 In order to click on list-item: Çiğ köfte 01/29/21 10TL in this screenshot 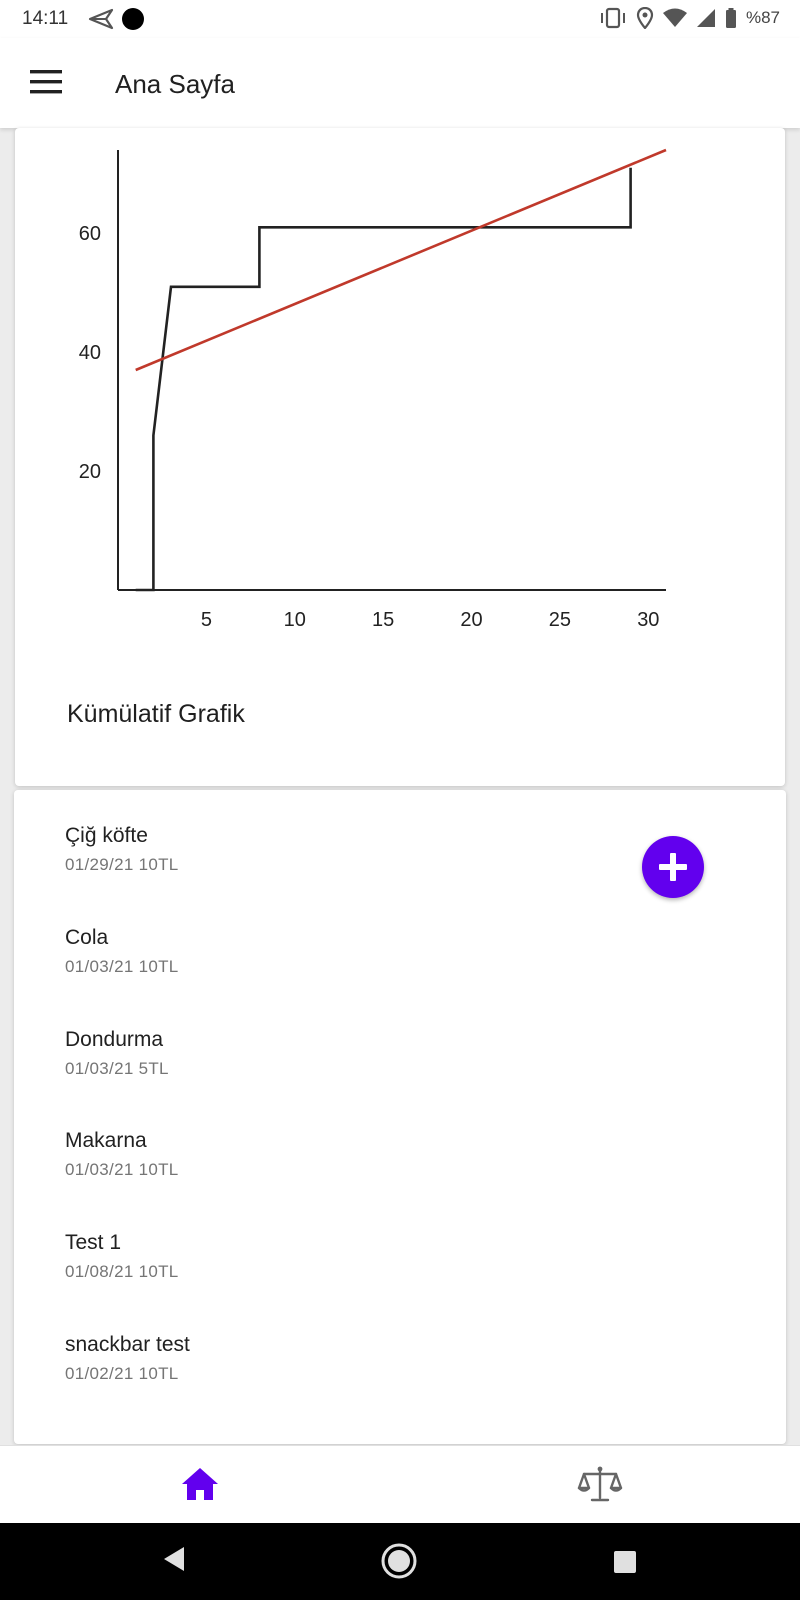, I will do `click(122, 849)`.